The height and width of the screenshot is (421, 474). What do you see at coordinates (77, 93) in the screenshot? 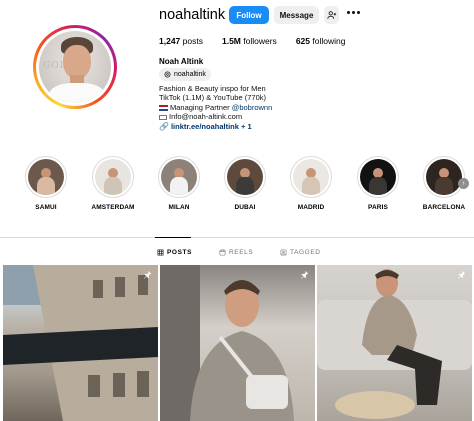
I see `avatar-shirt` at bounding box center [77, 93].